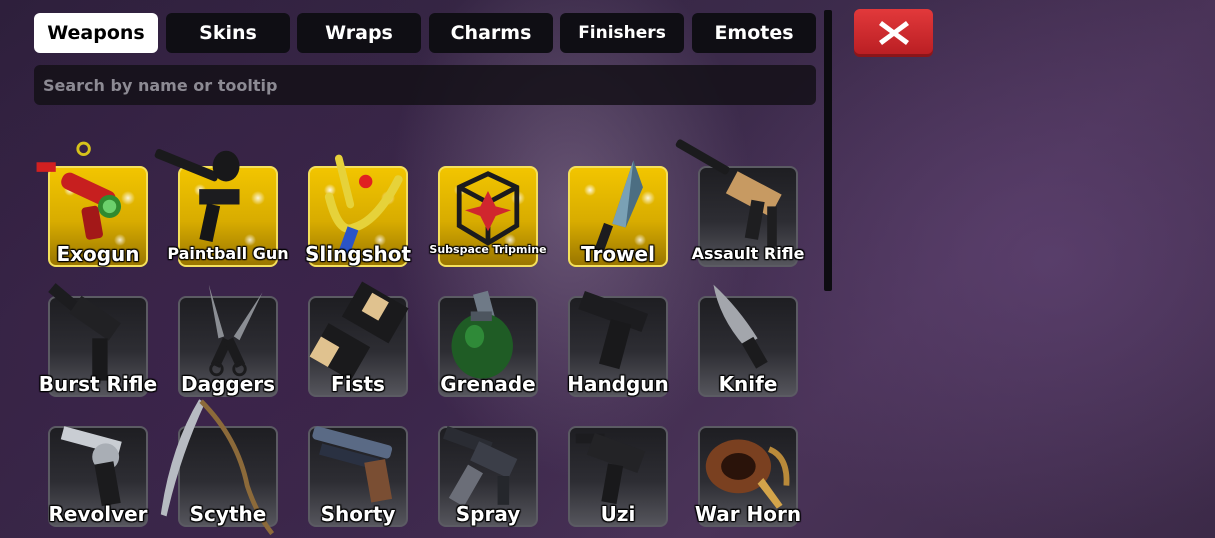  Describe the element at coordinates (98, 340) in the screenshot. I see `item-tile: Burst Rifle` at that location.